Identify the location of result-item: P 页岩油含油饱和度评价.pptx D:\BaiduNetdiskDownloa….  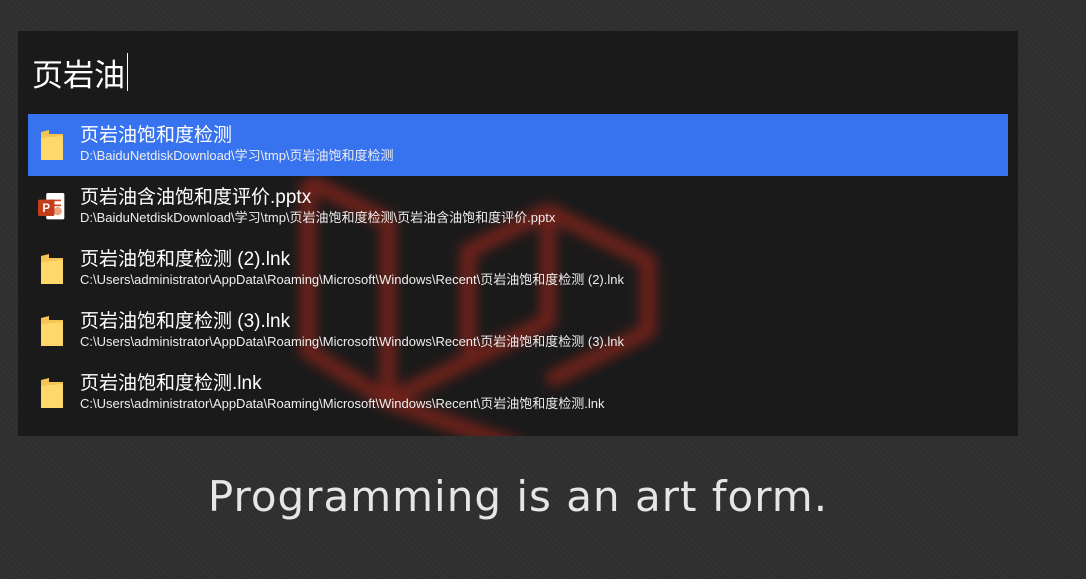
(518, 207).